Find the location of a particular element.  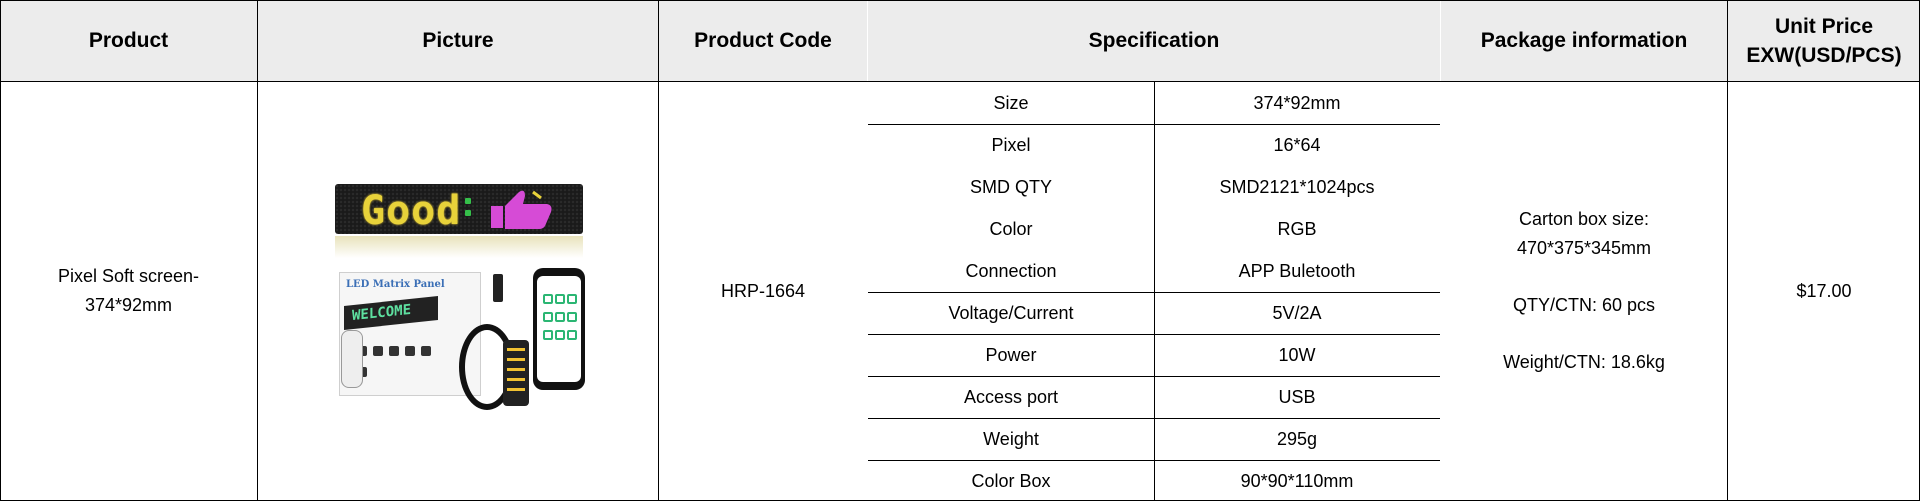

spec-label: SMD QTY is located at coordinates (1010, 186).